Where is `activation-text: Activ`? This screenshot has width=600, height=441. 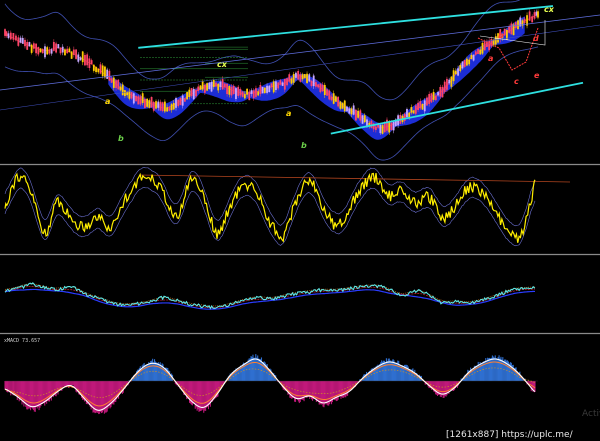 activation-text: Activ is located at coordinates (591, 414).